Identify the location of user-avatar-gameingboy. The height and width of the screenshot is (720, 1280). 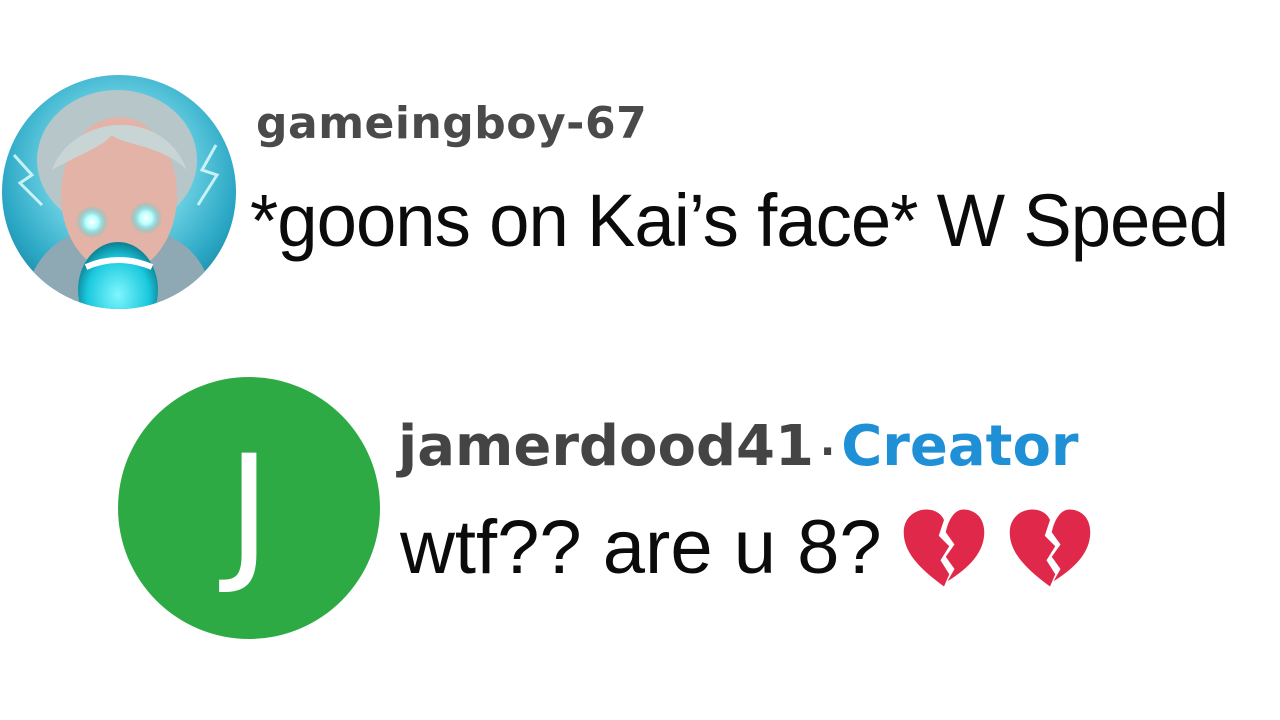
(119, 192).